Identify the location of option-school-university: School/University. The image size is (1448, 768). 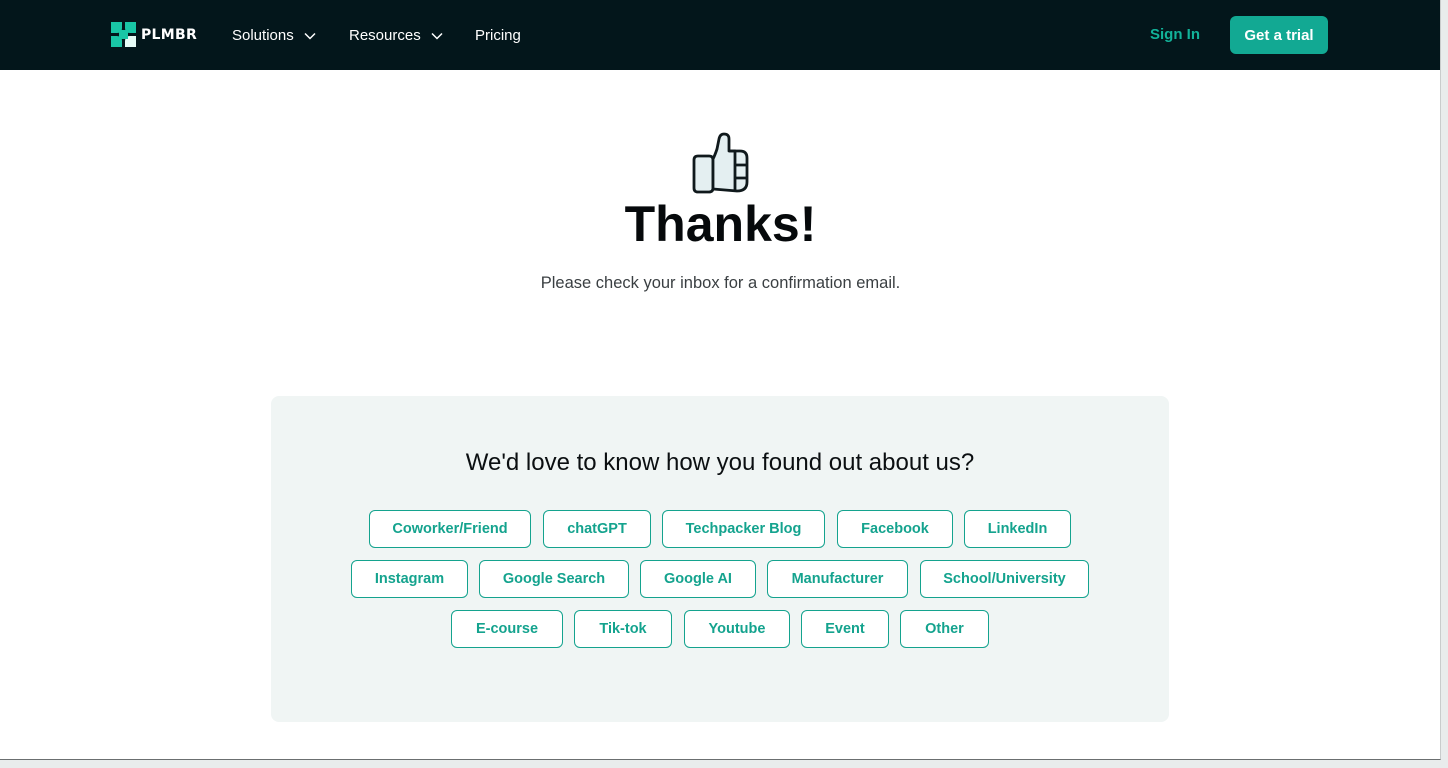
(1004, 579).